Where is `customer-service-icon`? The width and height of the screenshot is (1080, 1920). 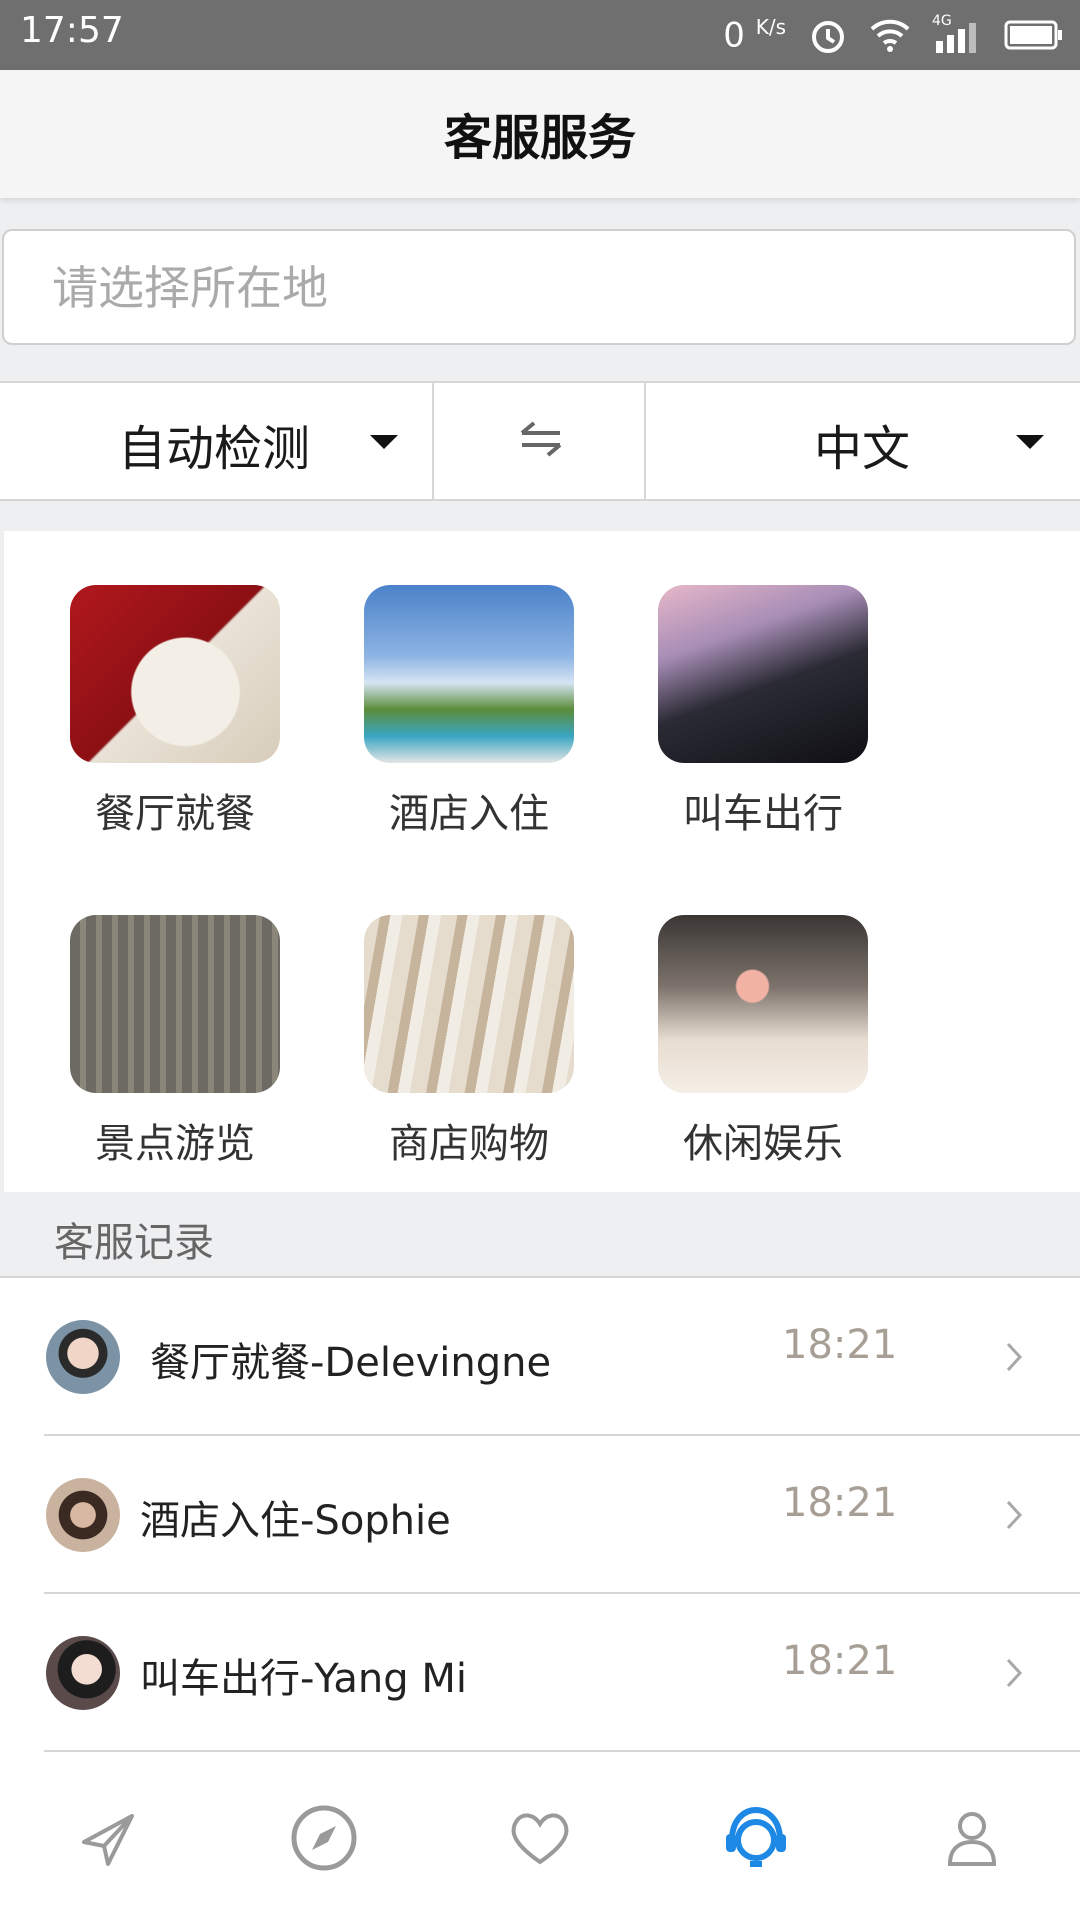 customer-service-icon is located at coordinates (756, 1836).